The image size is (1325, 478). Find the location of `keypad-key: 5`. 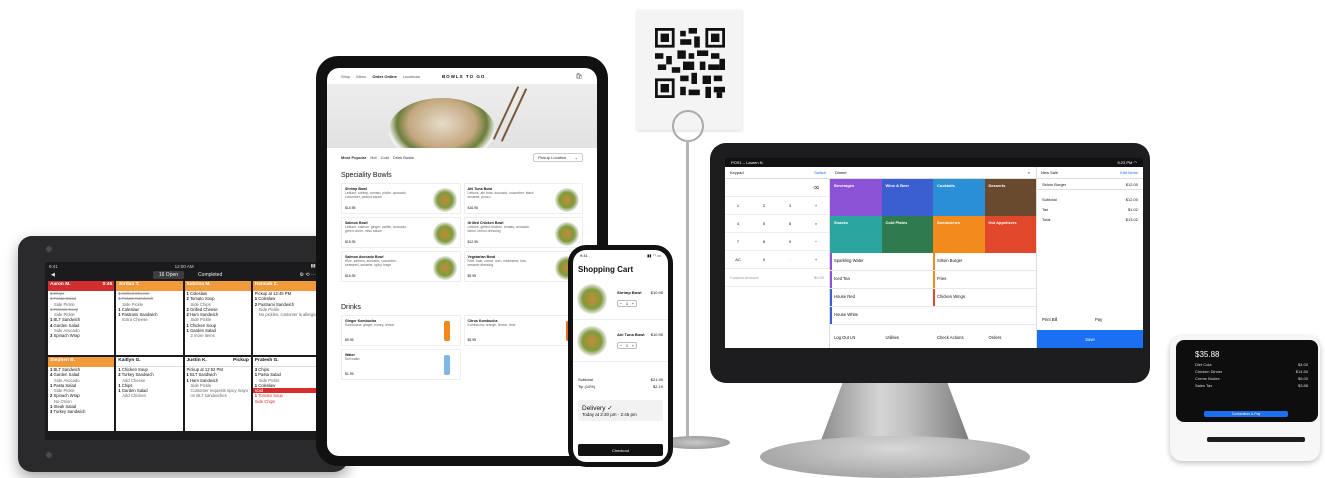

keypad-key: 5 is located at coordinates (764, 223).